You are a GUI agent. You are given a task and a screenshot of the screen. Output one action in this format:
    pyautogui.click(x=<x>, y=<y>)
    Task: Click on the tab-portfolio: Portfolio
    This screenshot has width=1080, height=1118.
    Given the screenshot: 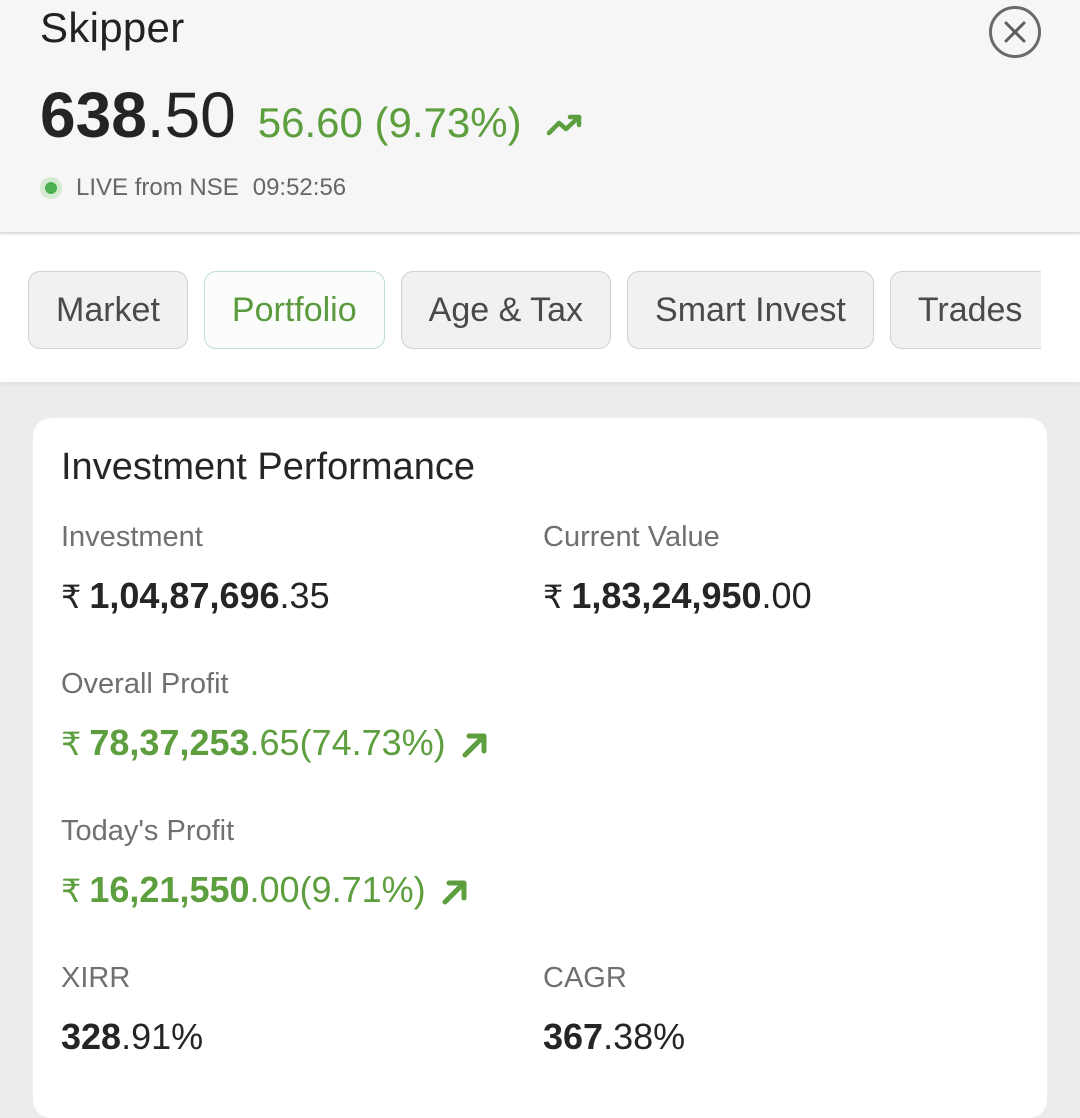 What is the action you would take?
    pyautogui.click(x=294, y=310)
    